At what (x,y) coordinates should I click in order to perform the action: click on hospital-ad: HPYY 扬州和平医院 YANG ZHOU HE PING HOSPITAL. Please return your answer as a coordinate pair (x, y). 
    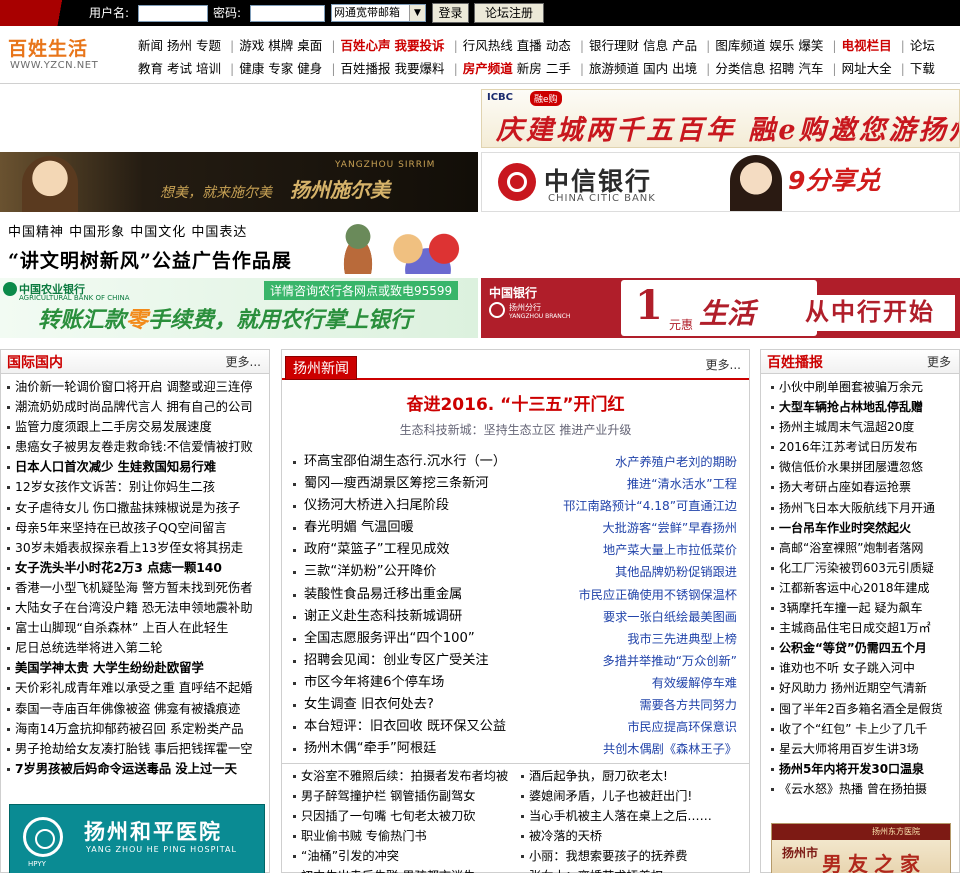
    Looking at the image, I should click on (137, 838).